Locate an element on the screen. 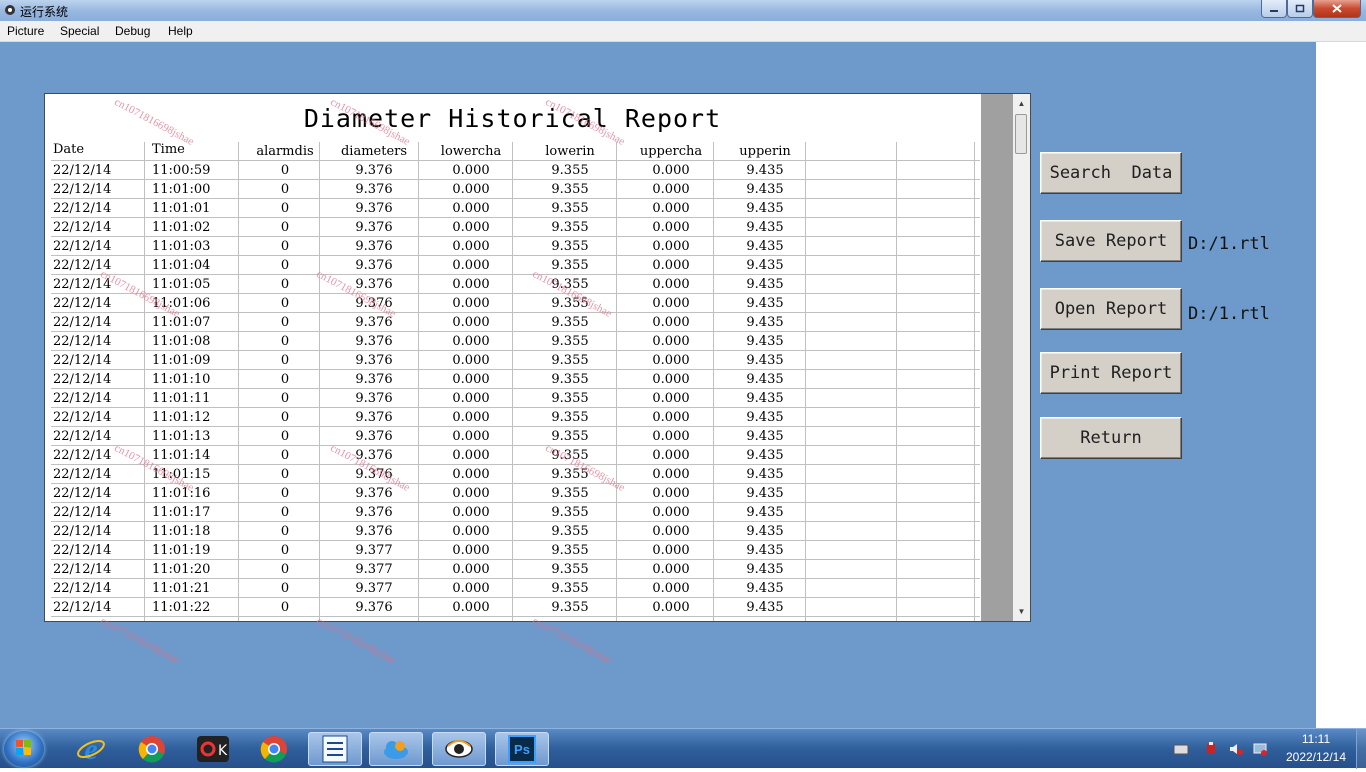 Image resolution: width=1366 pixels, height=772 pixels. internet-explorer-icon: e is located at coordinates (91, 749).